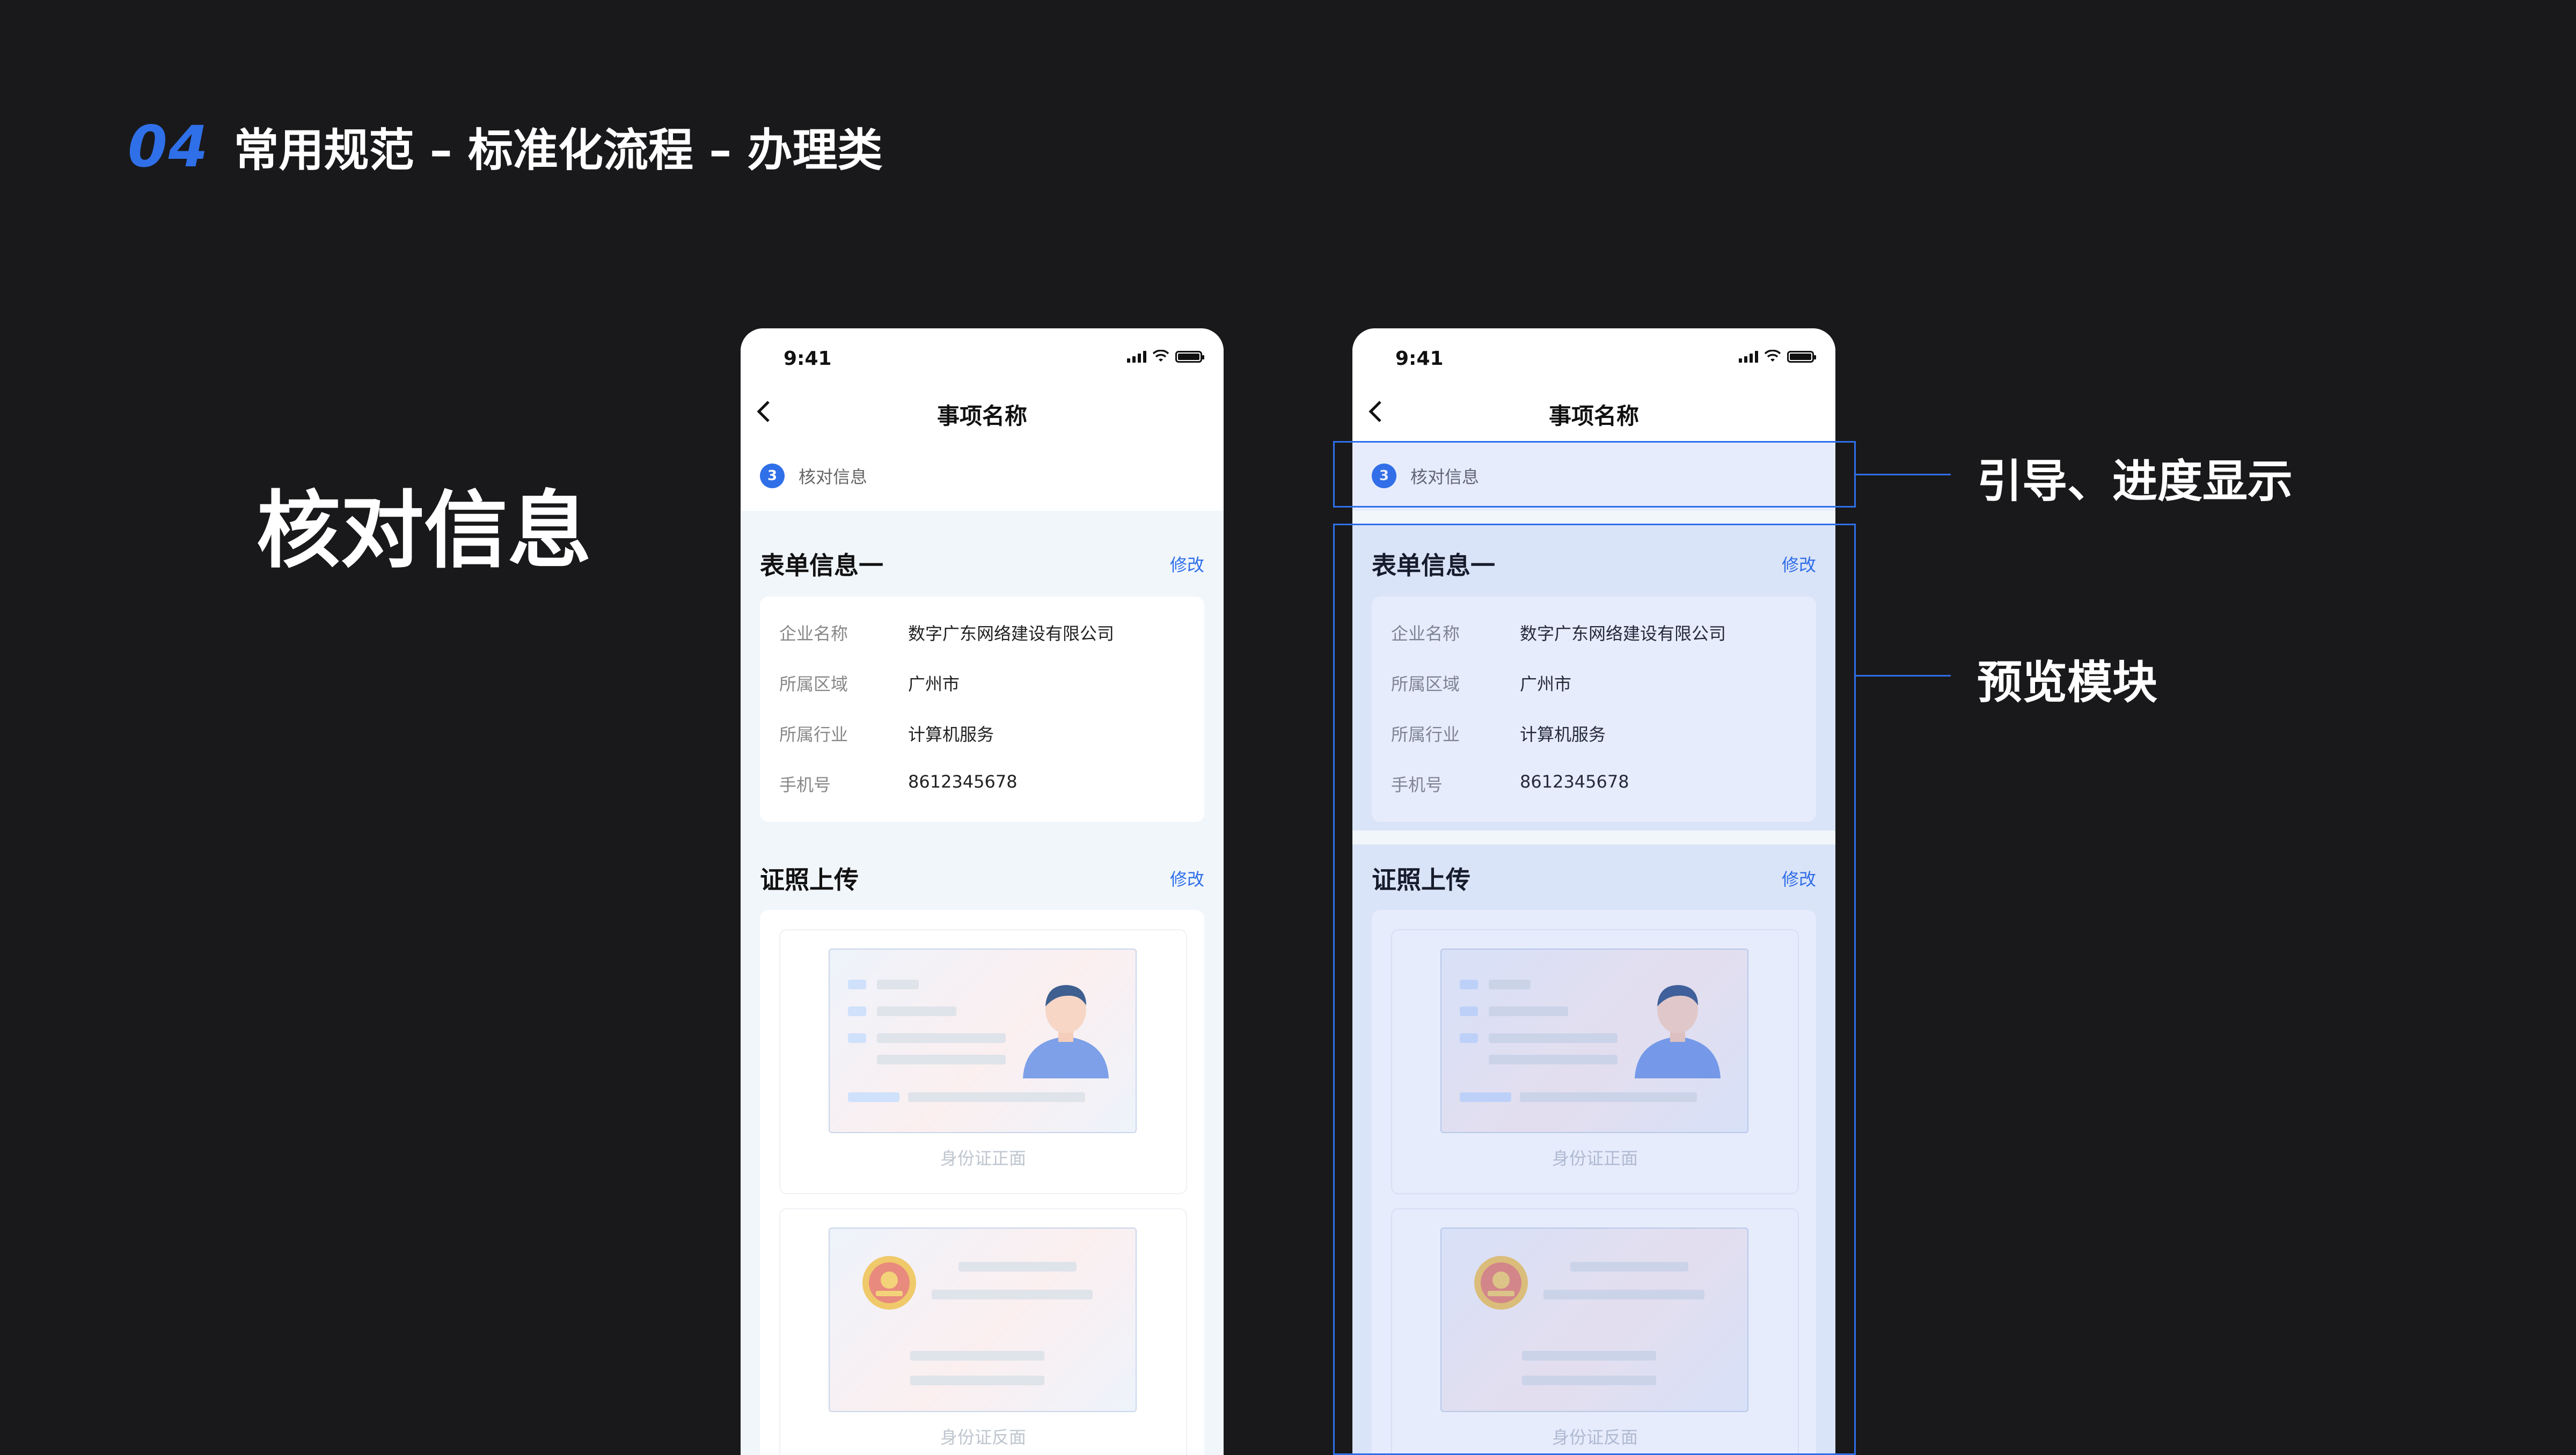 The width and height of the screenshot is (2576, 1455). I want to click on slide-header: 04 常用规范 – 标准化流程 – 办理类, so click(505, 147).